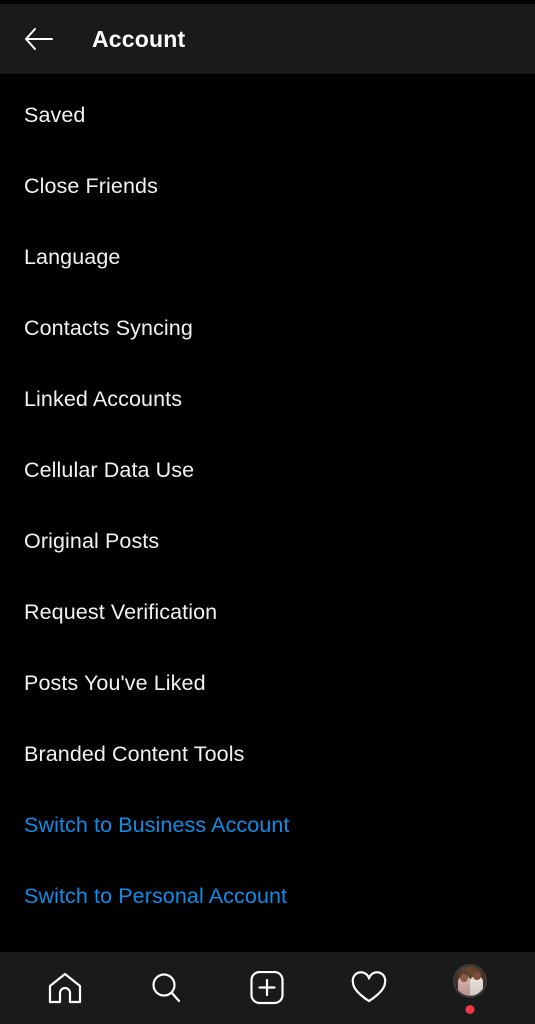  Describe the element at coordinates (157, 824) in the screenshot. I see `list-item-label: Switch to Business Account` at that location.